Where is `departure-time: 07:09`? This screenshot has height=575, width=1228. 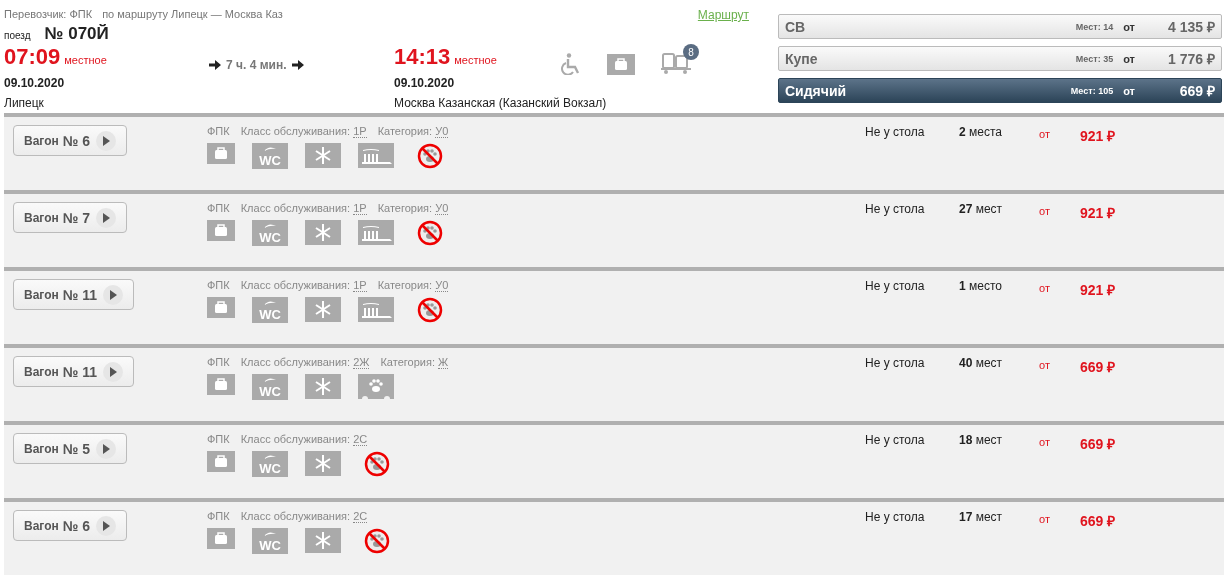 departure-time: 07:09 is located at coordinates (32, 57).